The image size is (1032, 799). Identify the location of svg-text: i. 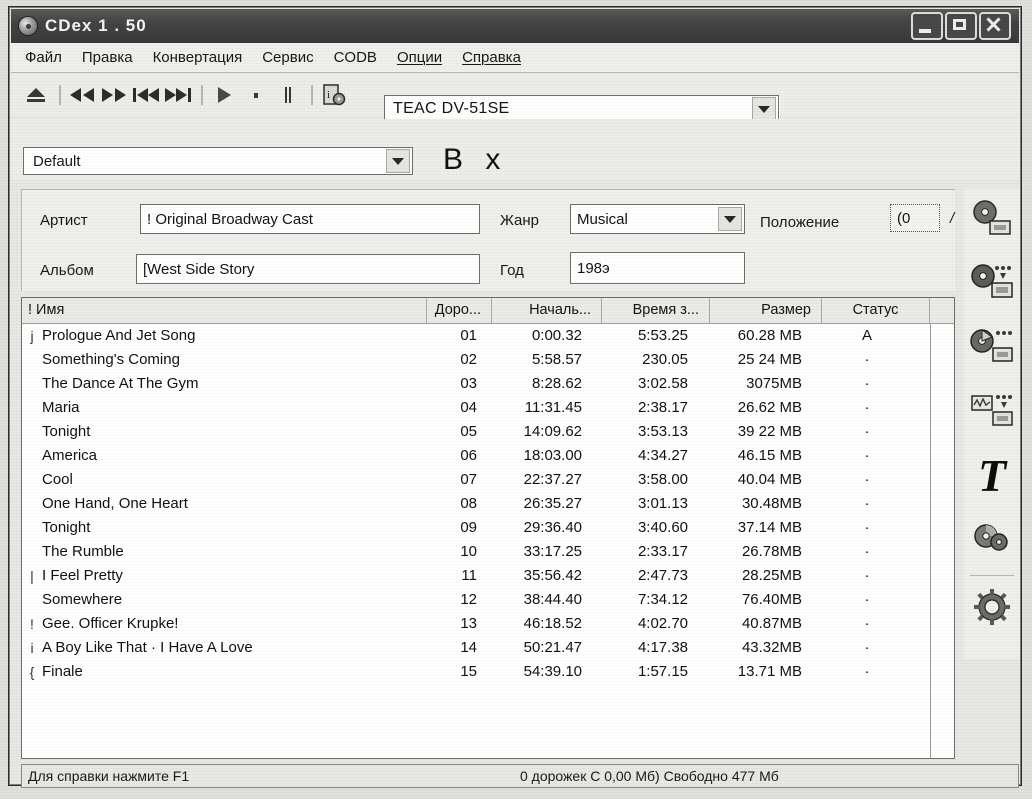
(328, 95).